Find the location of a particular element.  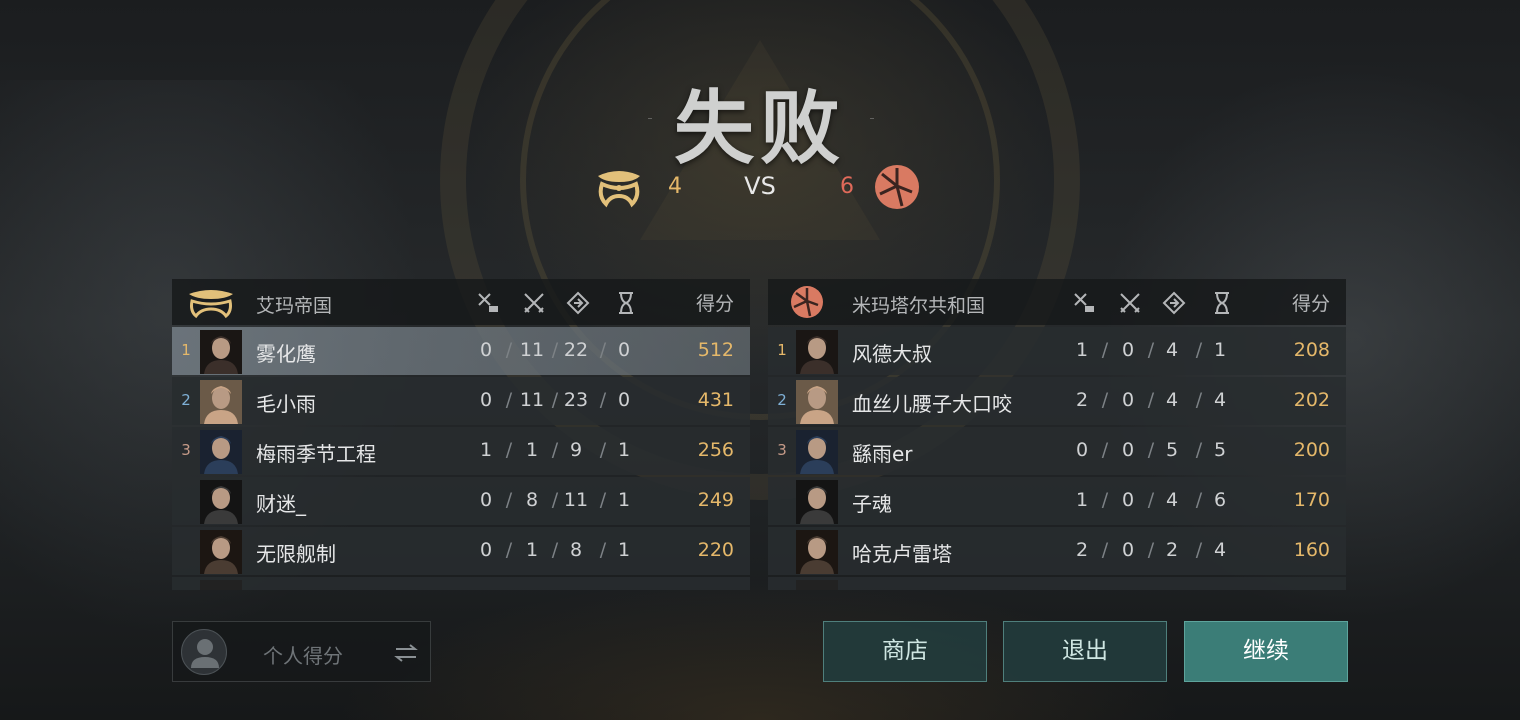

player-rank: 1 is located at coordinates (782, 350).